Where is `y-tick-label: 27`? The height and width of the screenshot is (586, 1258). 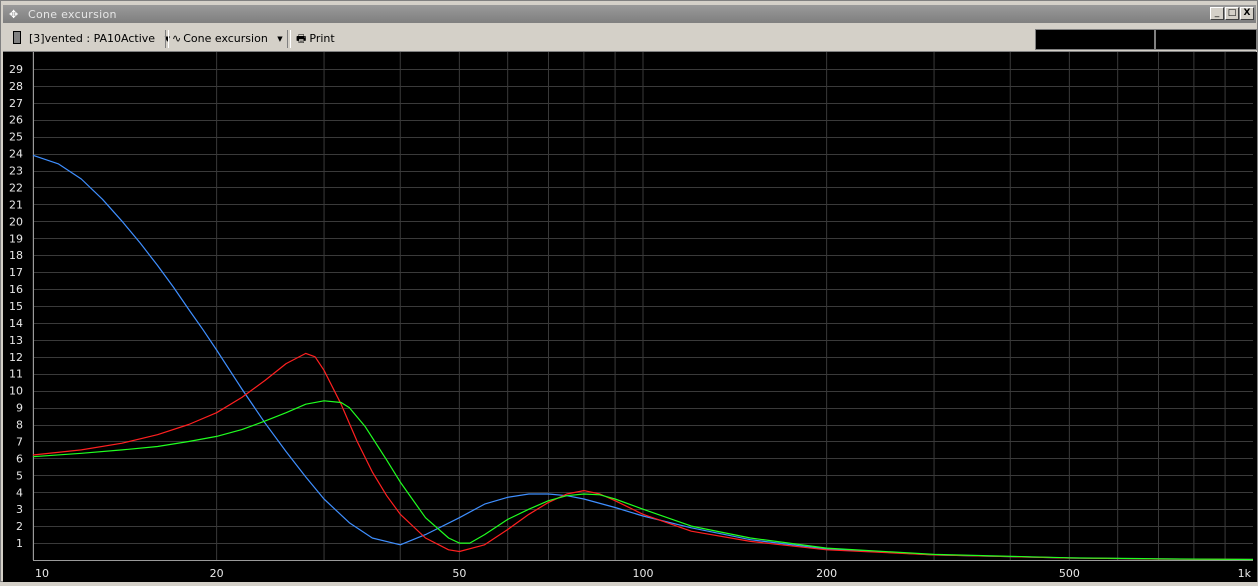
y-tick-label: 27 is located at coordinates (16, 103).